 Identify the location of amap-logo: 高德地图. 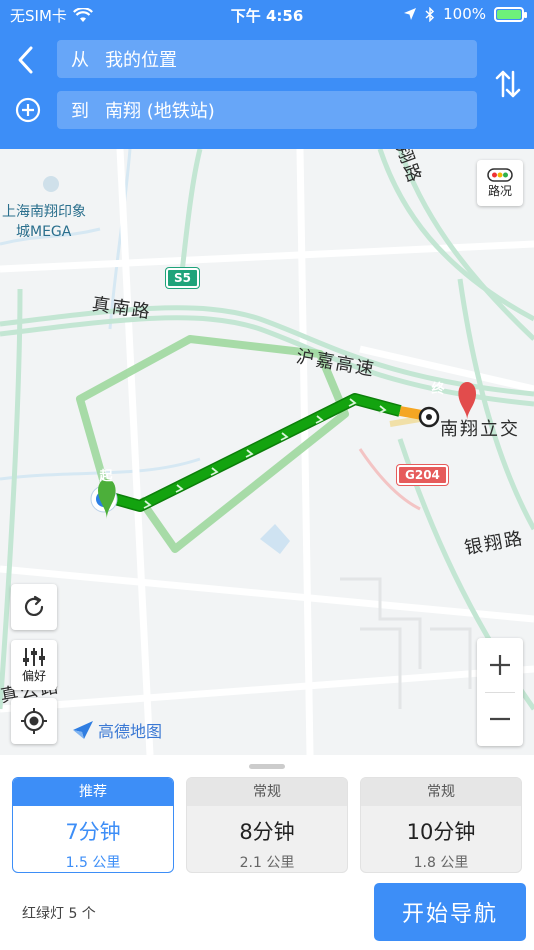
(117, 730).